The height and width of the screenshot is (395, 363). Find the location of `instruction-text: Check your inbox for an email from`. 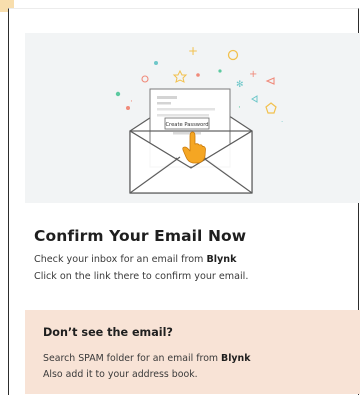

instruction-text: Check your inbox for an email from is located at coordinates (120, 259).